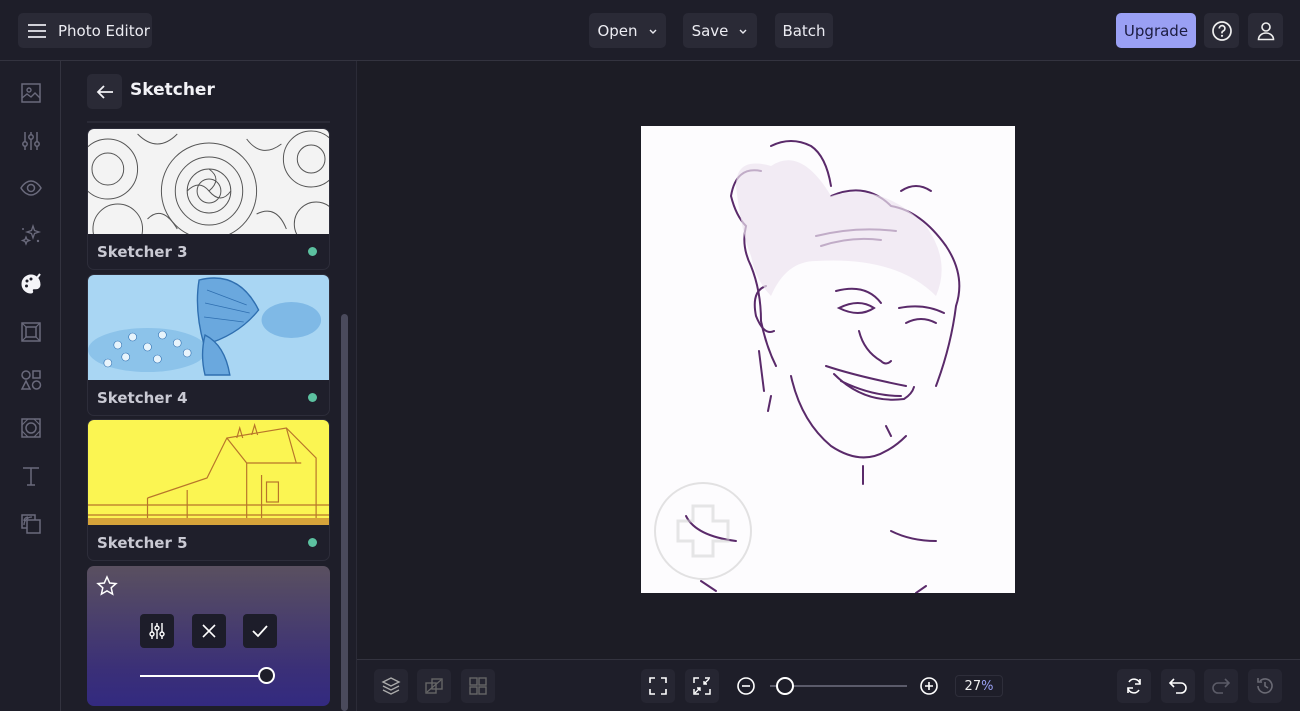 Image resolution: width=1300 pixels, height=711 pixels. What do you see at coordinates (929, 686) in the screenshot?
I see `zoom-in-icon` at bounding box center [929, 686].